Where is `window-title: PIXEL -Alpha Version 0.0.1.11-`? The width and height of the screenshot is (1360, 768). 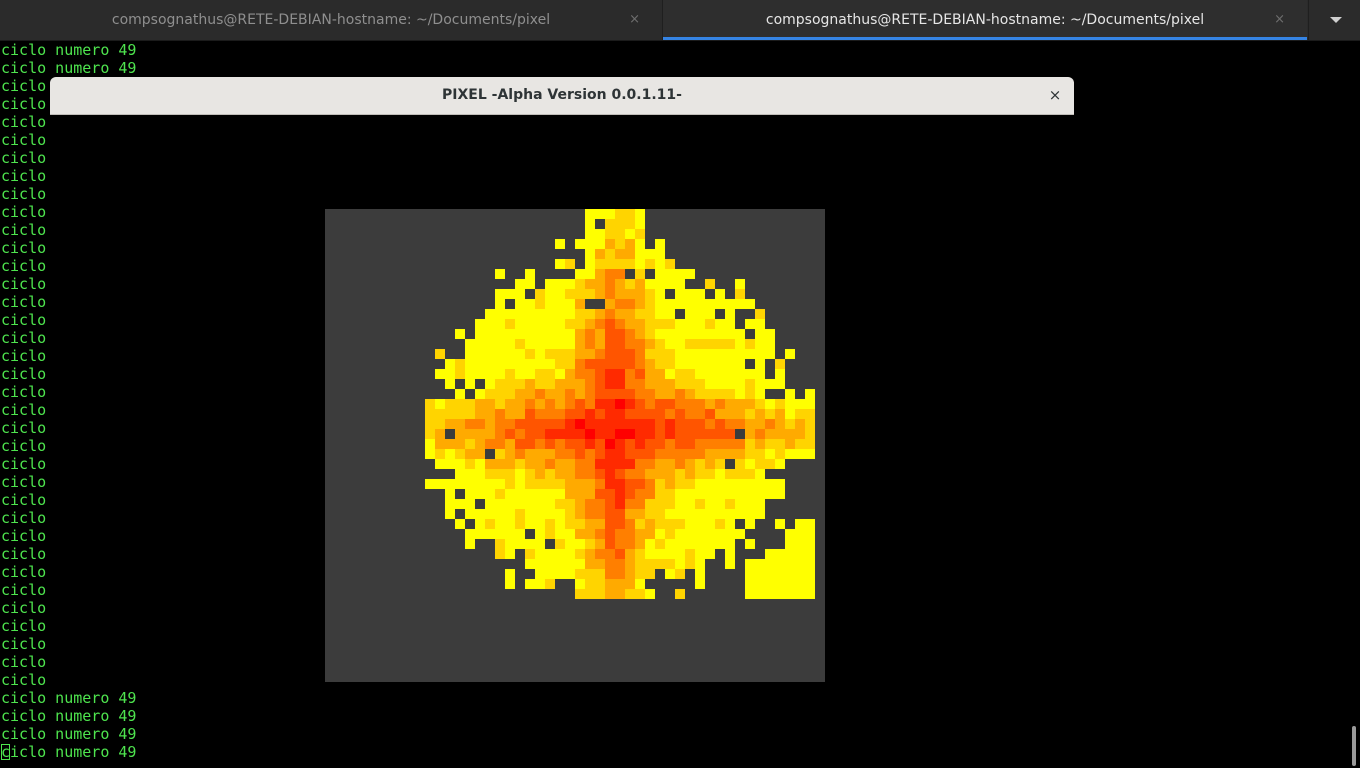 window-title: PIXEL -Alpha Version 0.0.1.11- is located at coordinates (562, 95).